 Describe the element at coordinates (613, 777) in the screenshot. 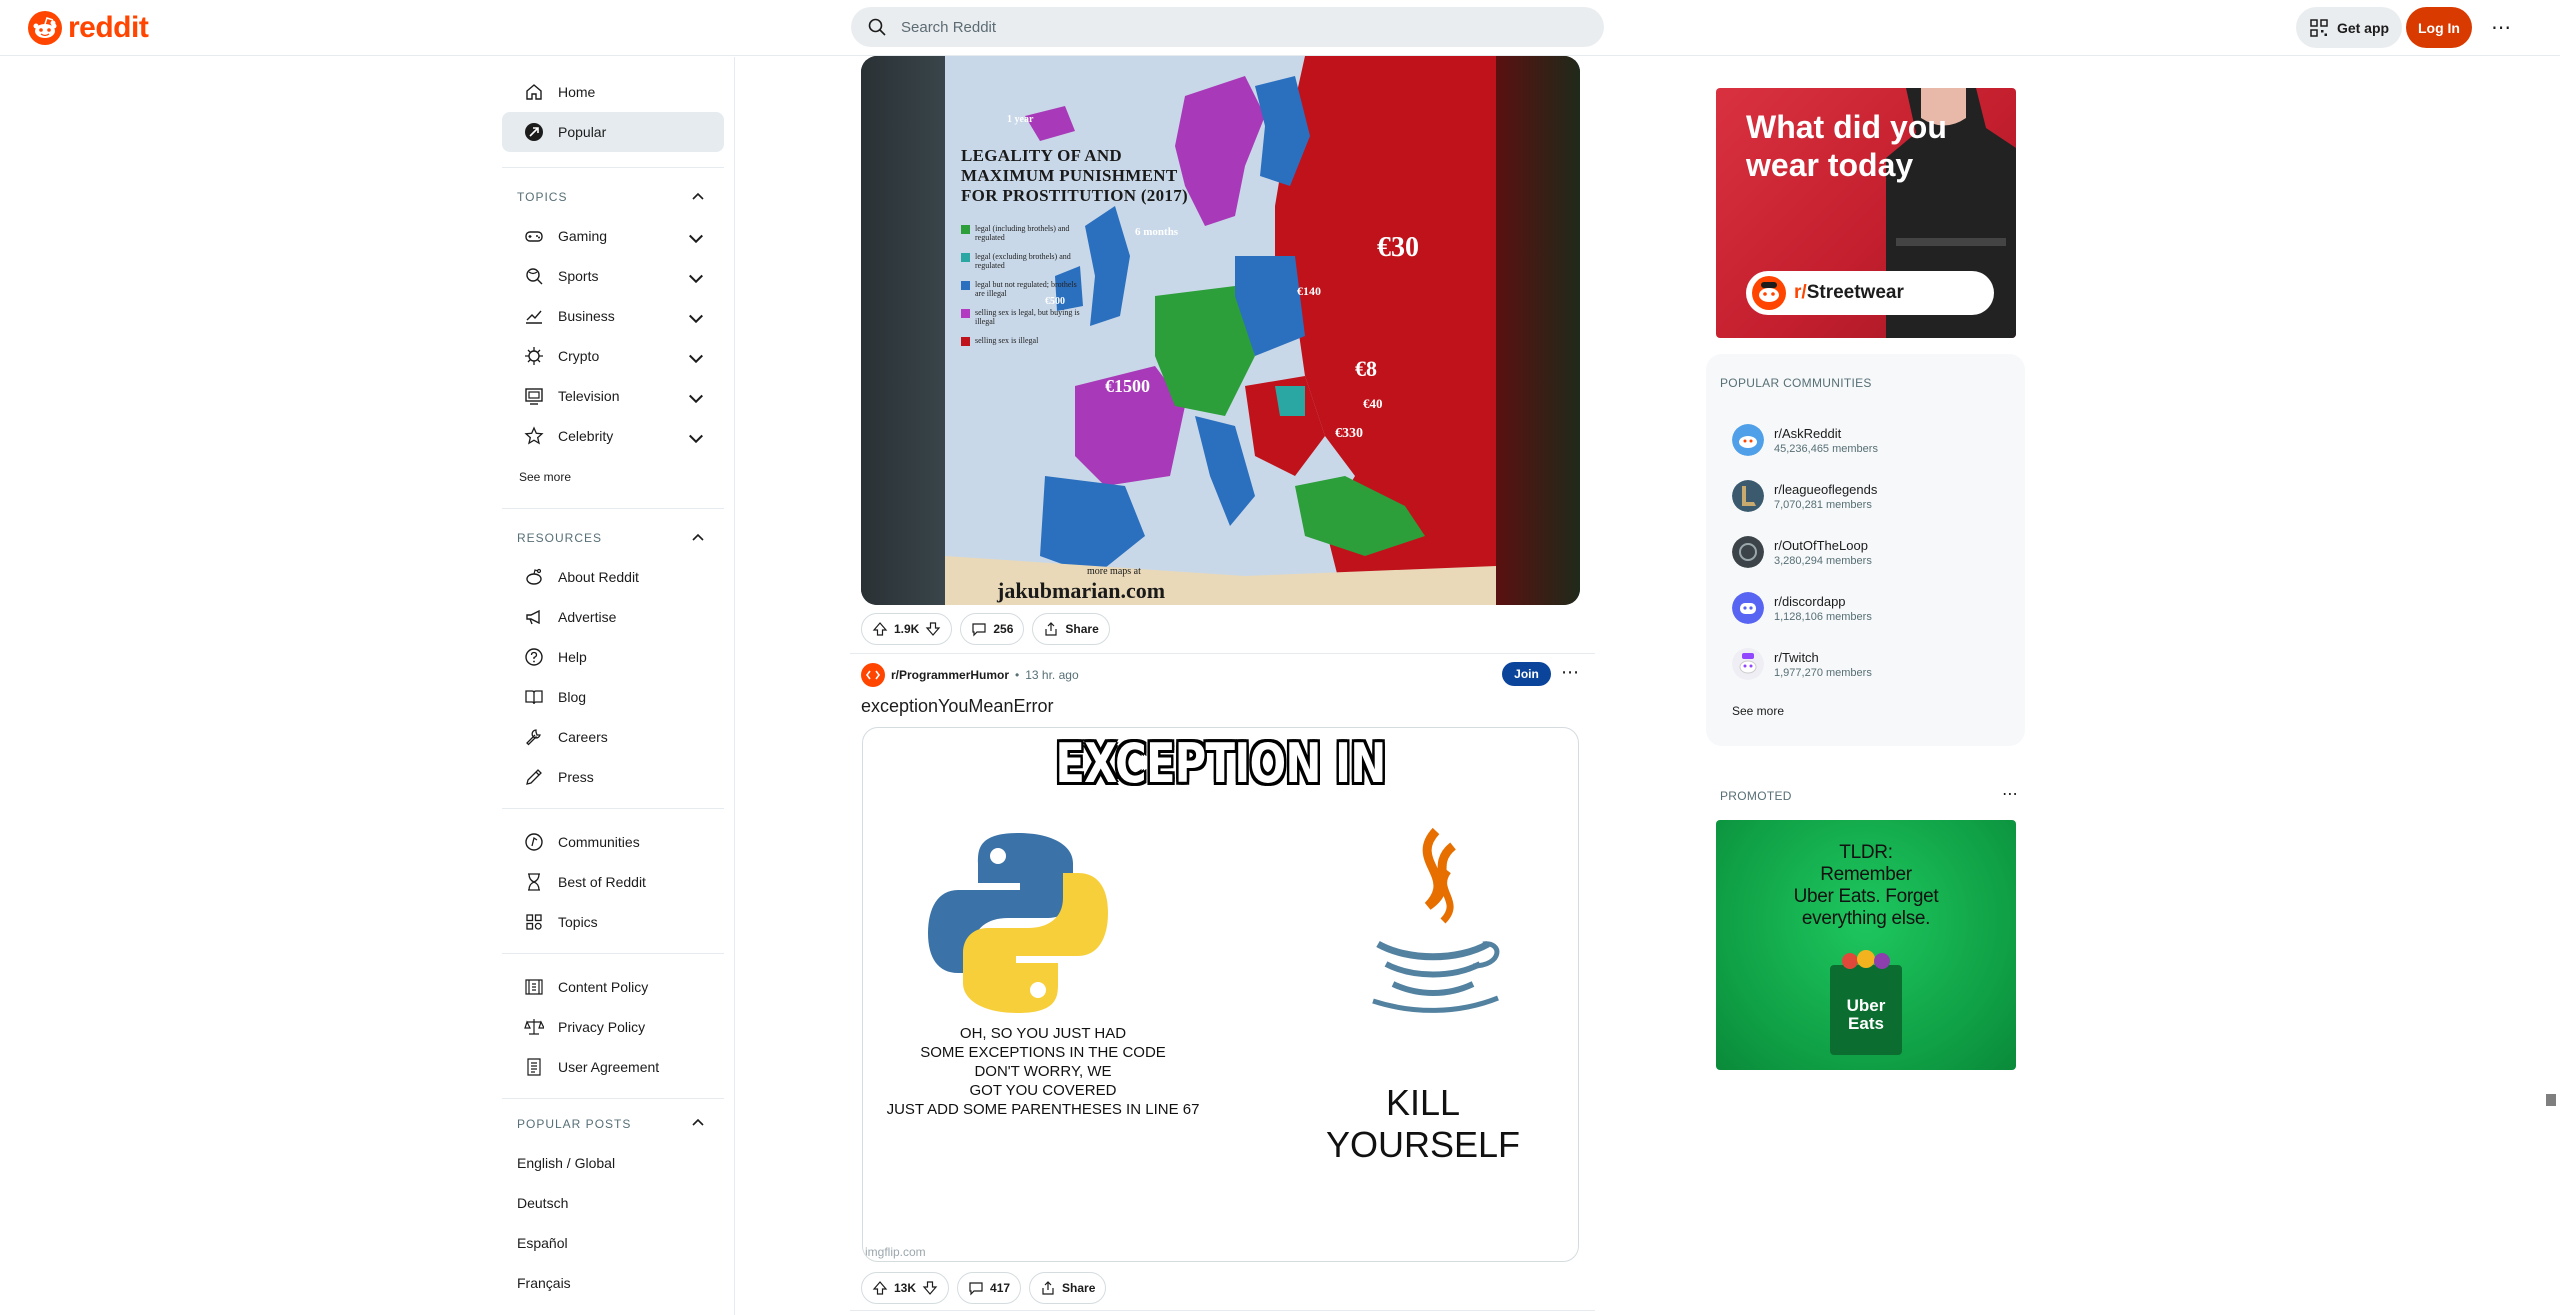

I see `sidebar-item-press: Press` at that location.